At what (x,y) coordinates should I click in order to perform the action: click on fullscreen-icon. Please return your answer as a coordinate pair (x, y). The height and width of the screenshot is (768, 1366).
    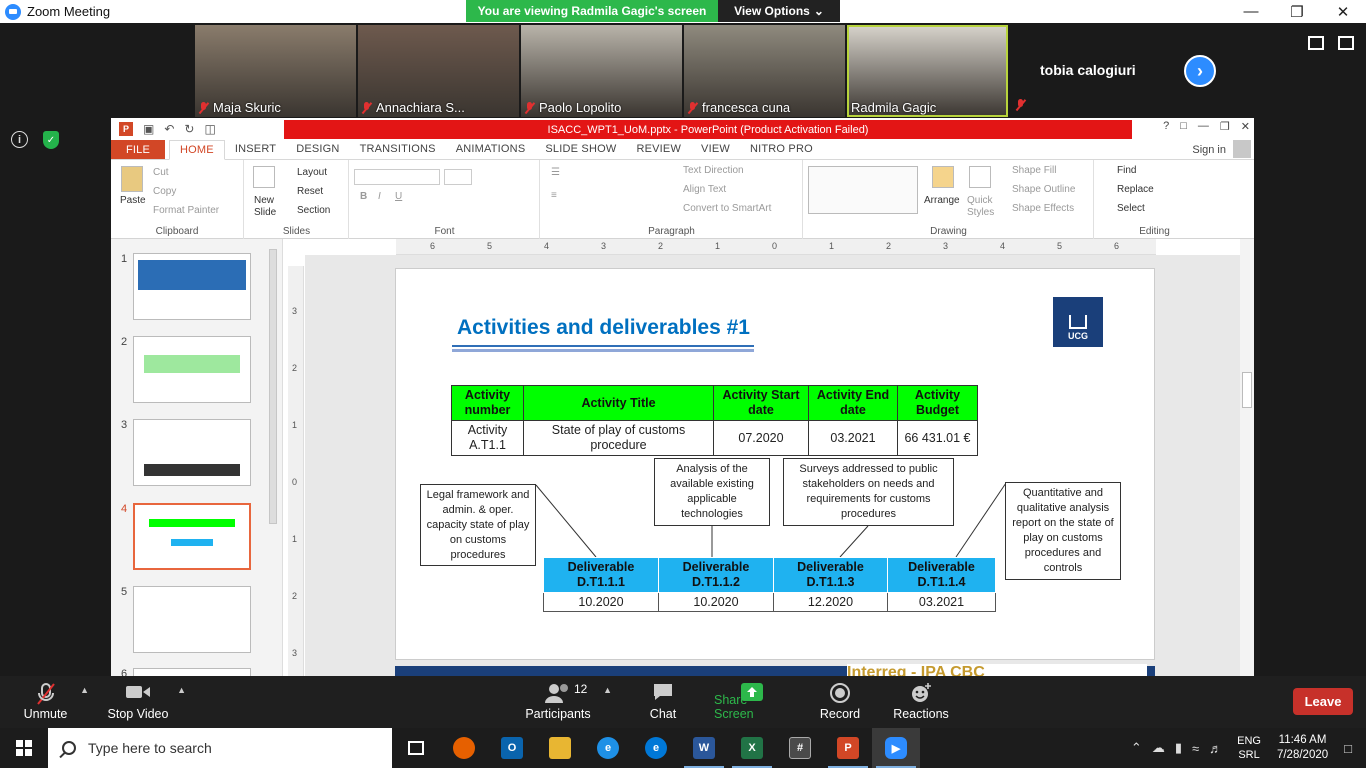
    Looking at the image, I should click on (1346, 43).